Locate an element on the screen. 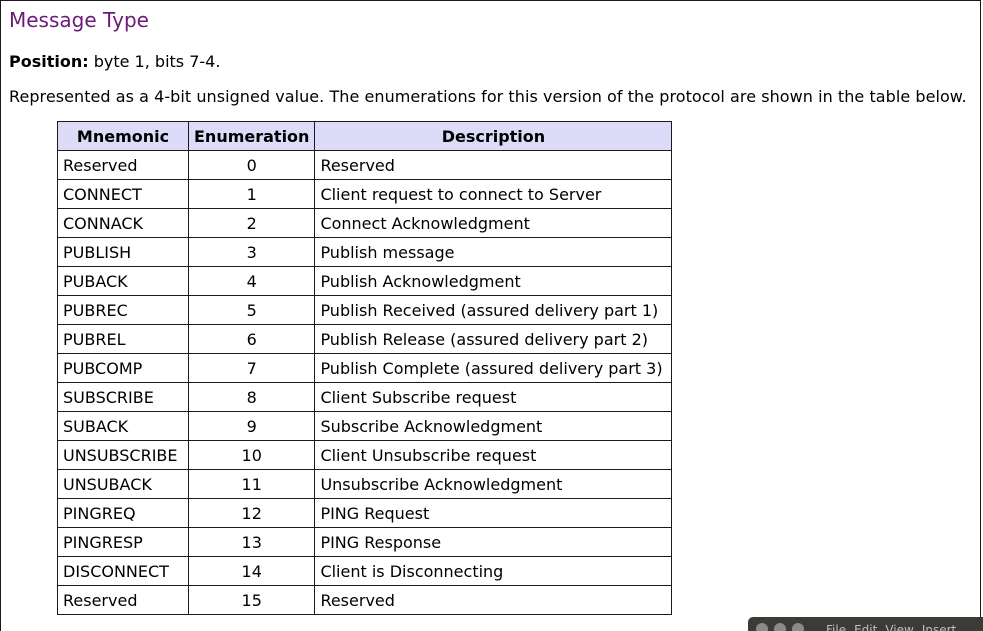 This screenshot has height=631, width=983. position-value: byte 1, bits 7-4. is located at coordinates (154, 61).